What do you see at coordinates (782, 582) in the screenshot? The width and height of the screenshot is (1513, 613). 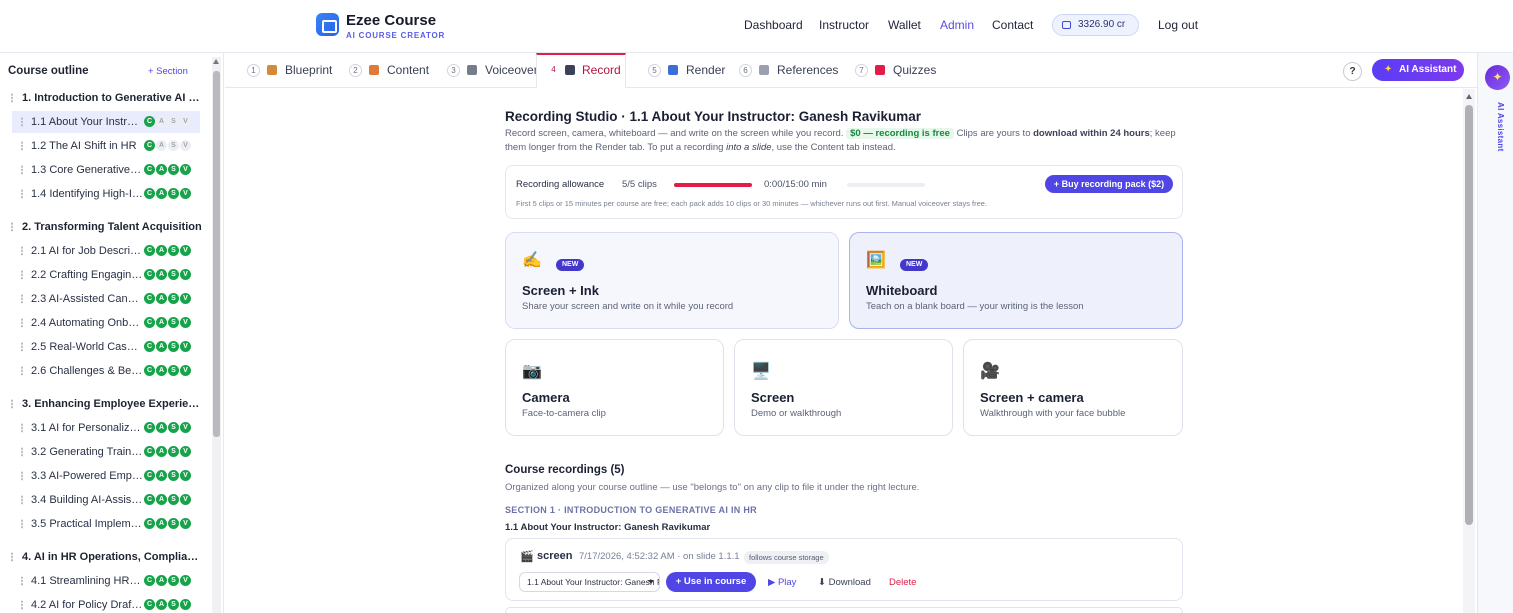 I see `play-button: ▶ Play` at bounding box center [782, 582].